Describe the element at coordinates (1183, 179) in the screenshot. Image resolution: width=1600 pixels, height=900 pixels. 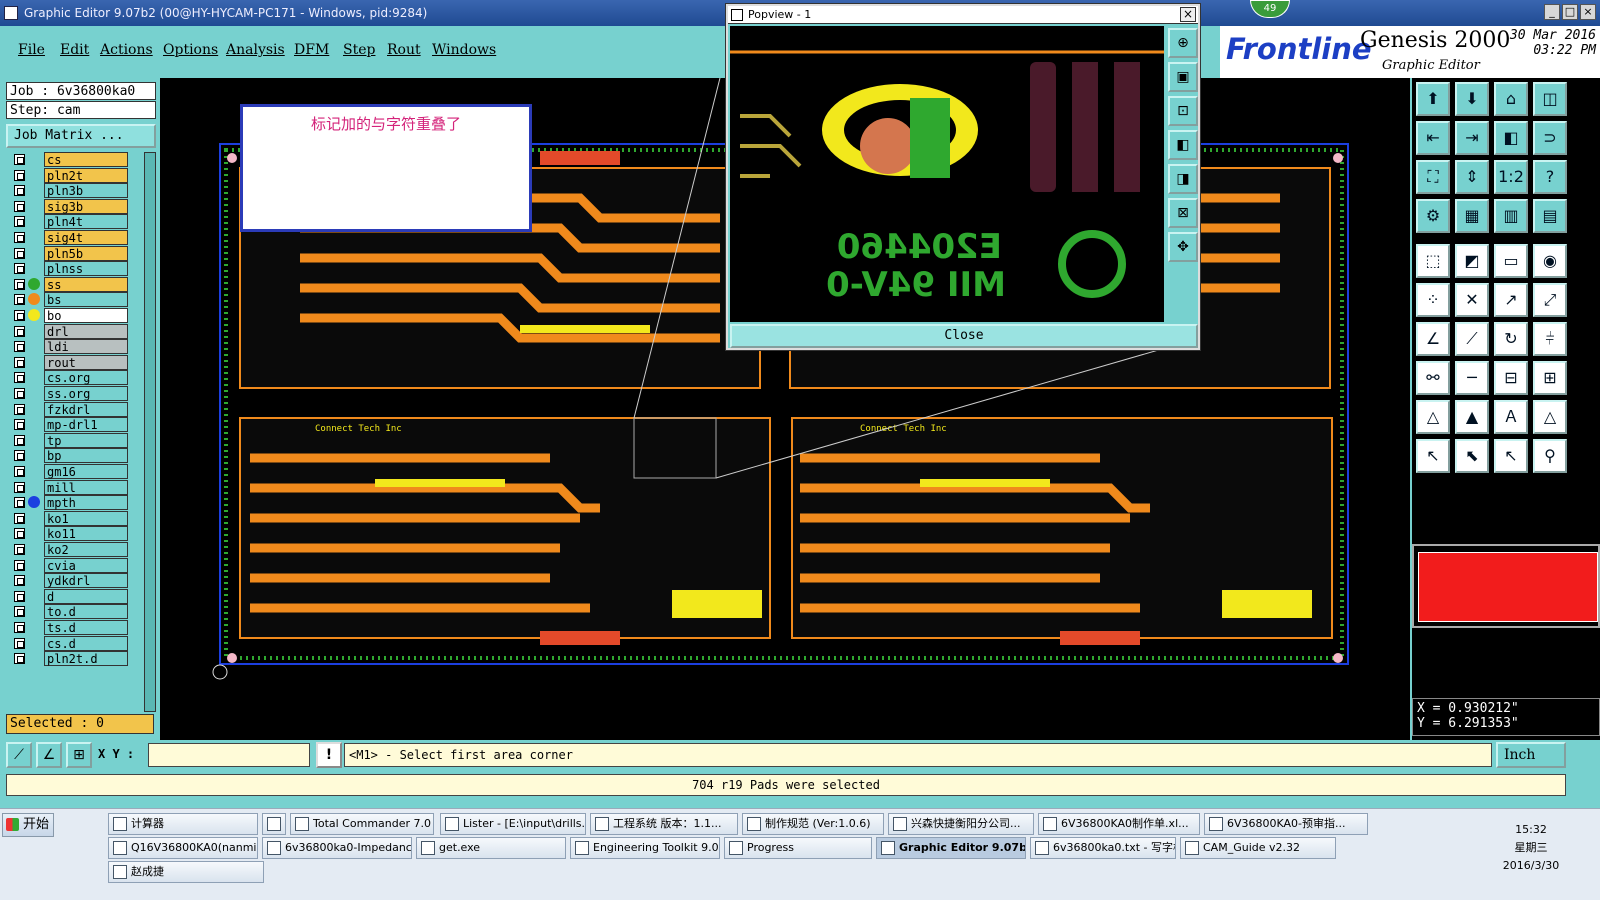
I see `popview-right-button: ◨` at that location.